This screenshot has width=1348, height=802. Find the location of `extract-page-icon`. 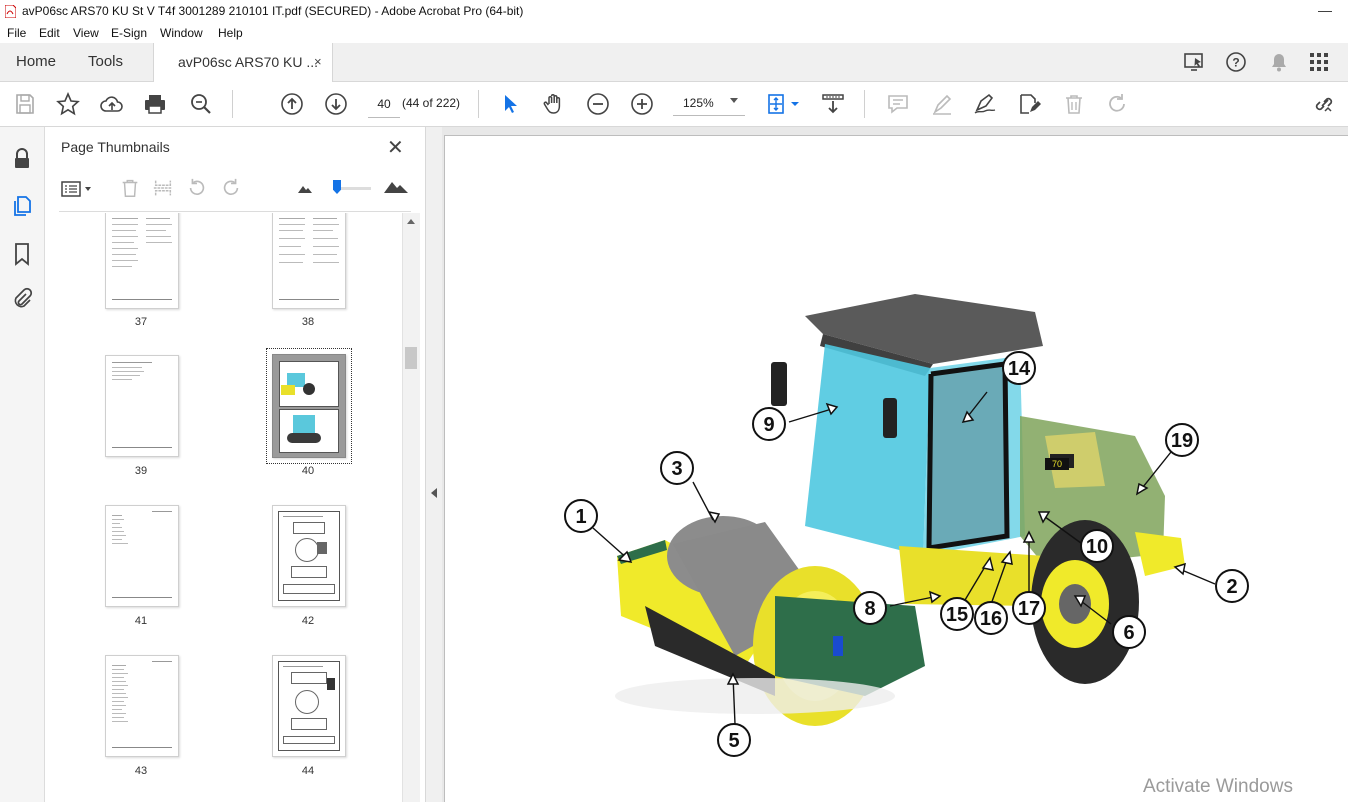

extract-page-icon is located at coordinates (163, 188).